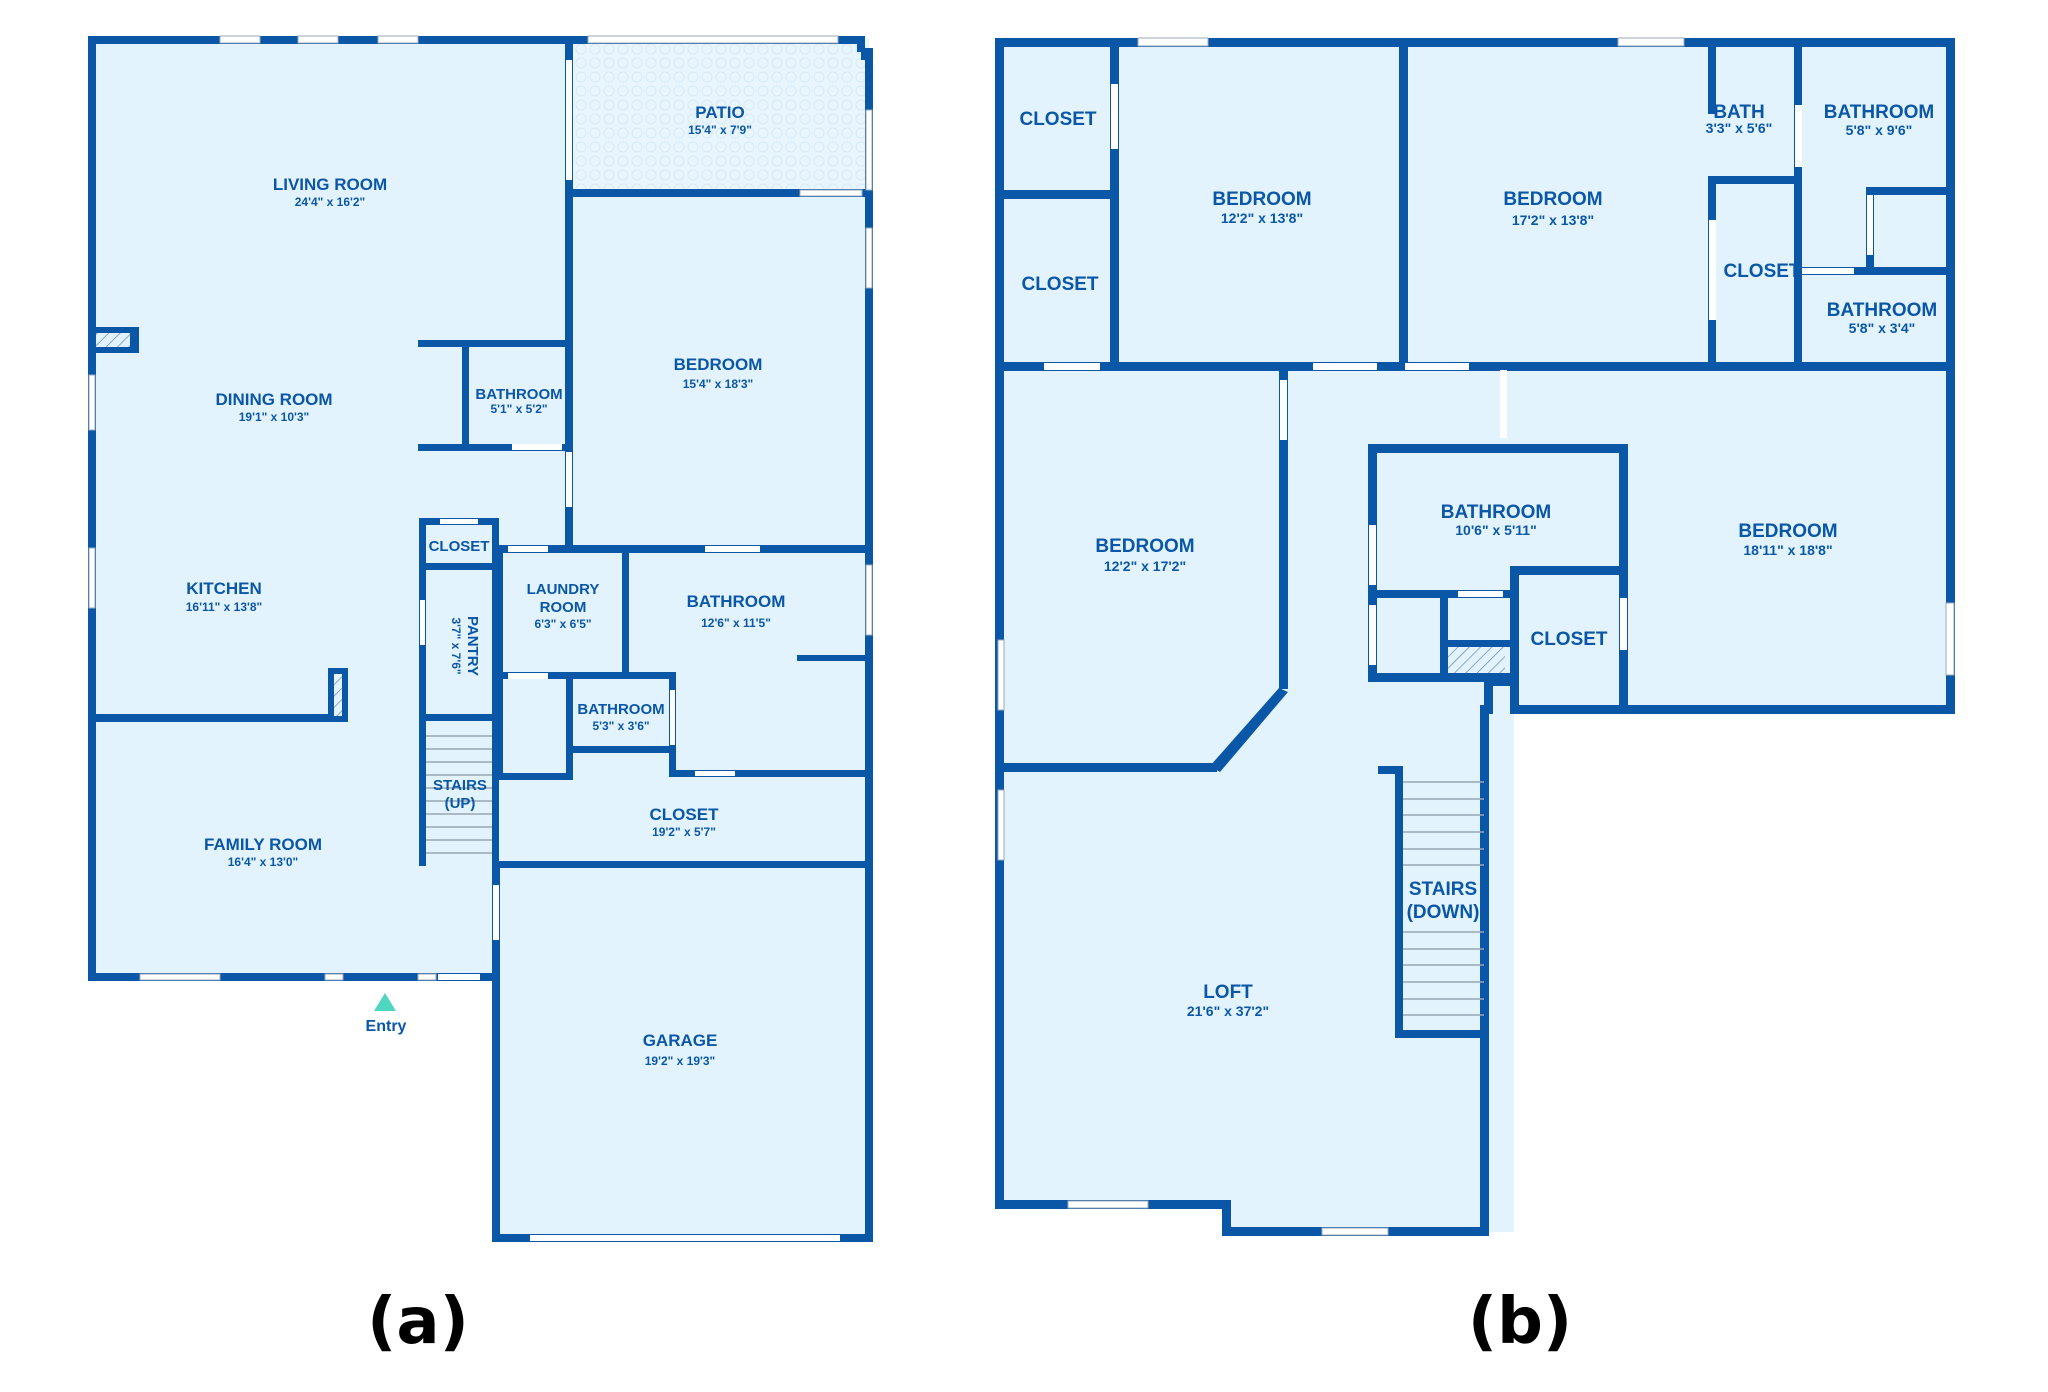  Describe the element at coordinates (1520, 1322) in the screenshot. I see `caption-b: (b)` at that location.